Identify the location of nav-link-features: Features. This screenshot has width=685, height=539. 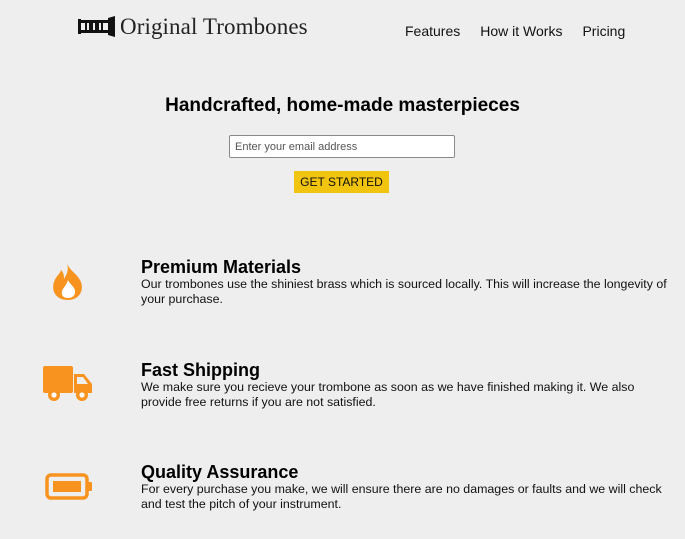
(432, 31).